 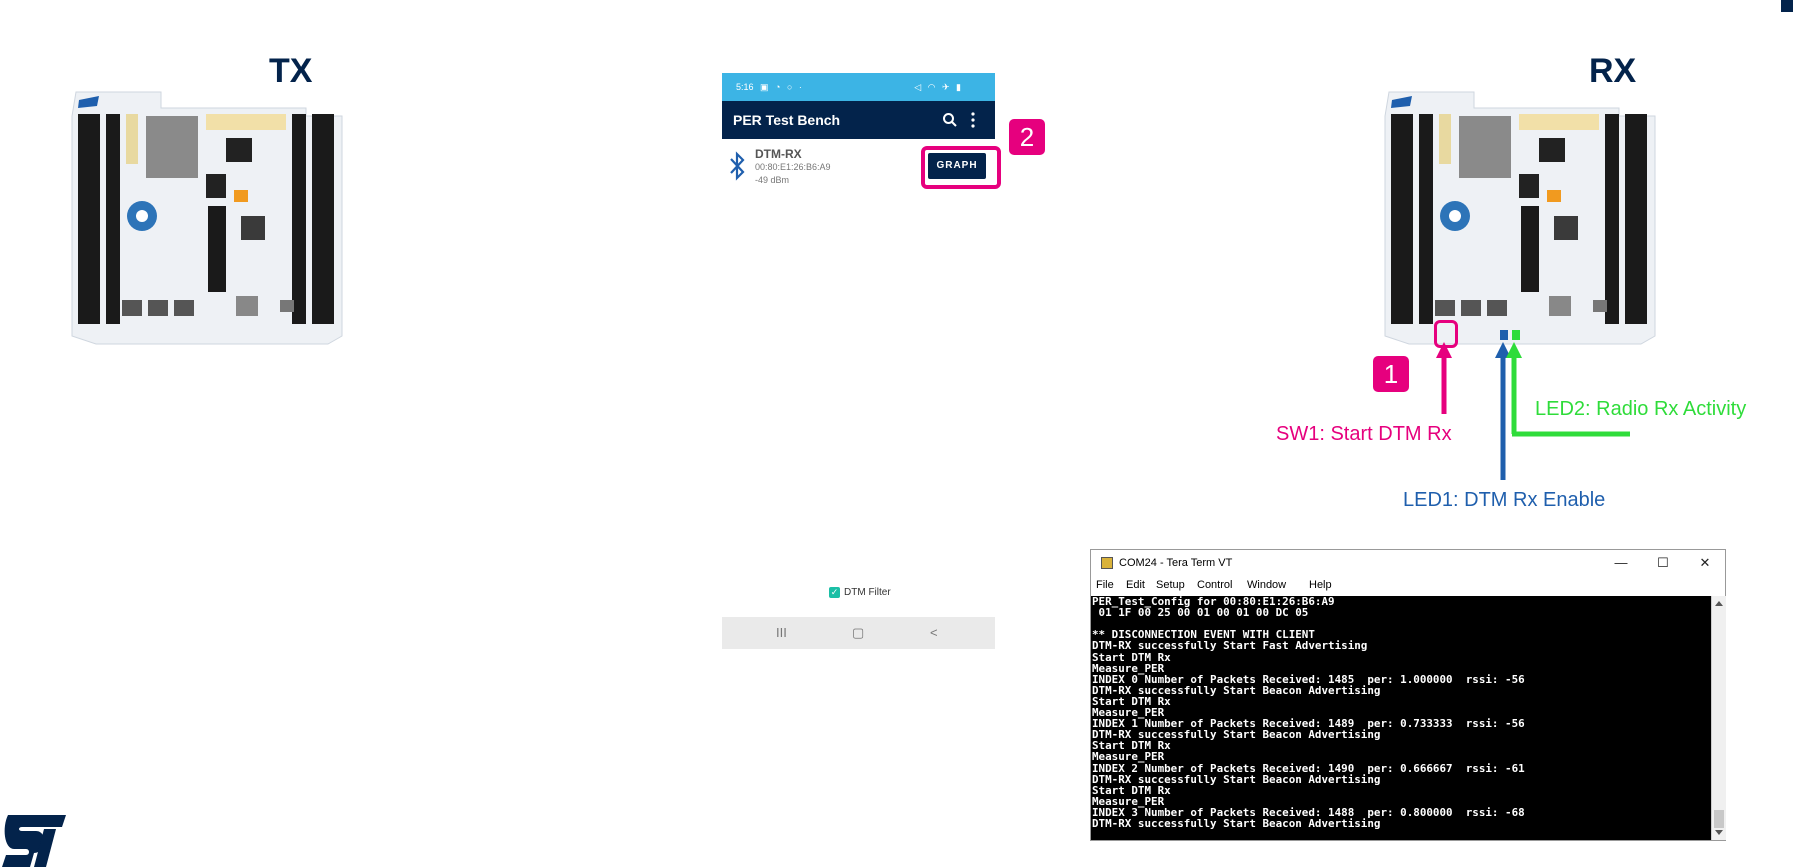 I want to click on menu-bar: File Edit Setup Control Window Help, so click(x=1408, y=586).